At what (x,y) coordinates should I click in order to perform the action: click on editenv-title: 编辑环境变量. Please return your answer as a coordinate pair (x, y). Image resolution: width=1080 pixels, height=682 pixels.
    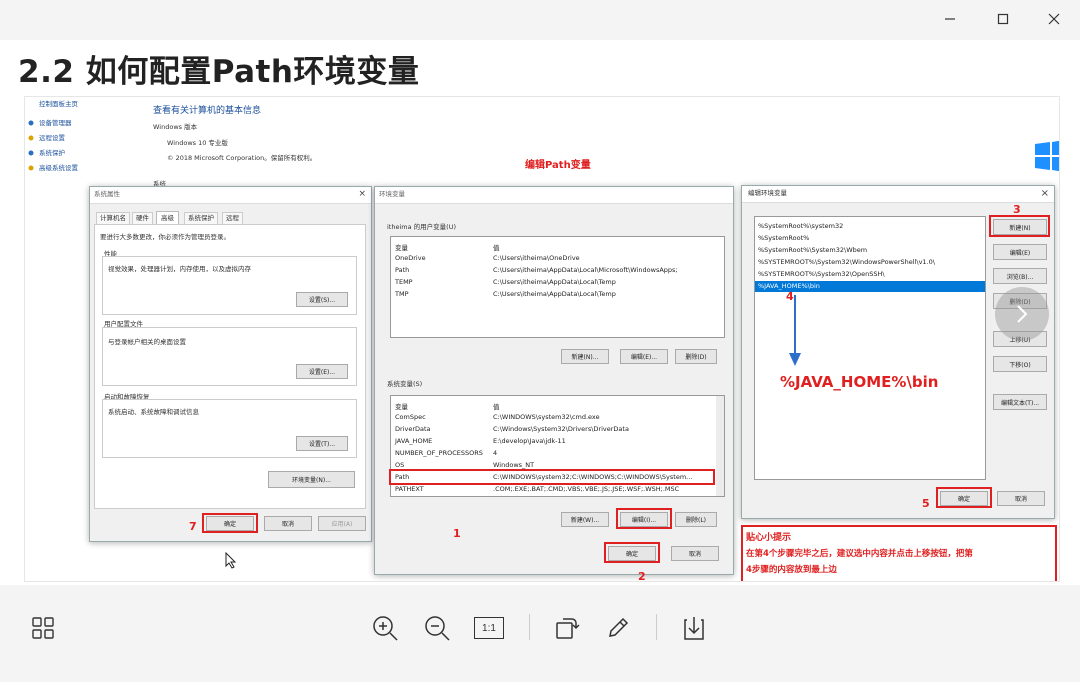
    Looking at the image, I should click on (767, 193).